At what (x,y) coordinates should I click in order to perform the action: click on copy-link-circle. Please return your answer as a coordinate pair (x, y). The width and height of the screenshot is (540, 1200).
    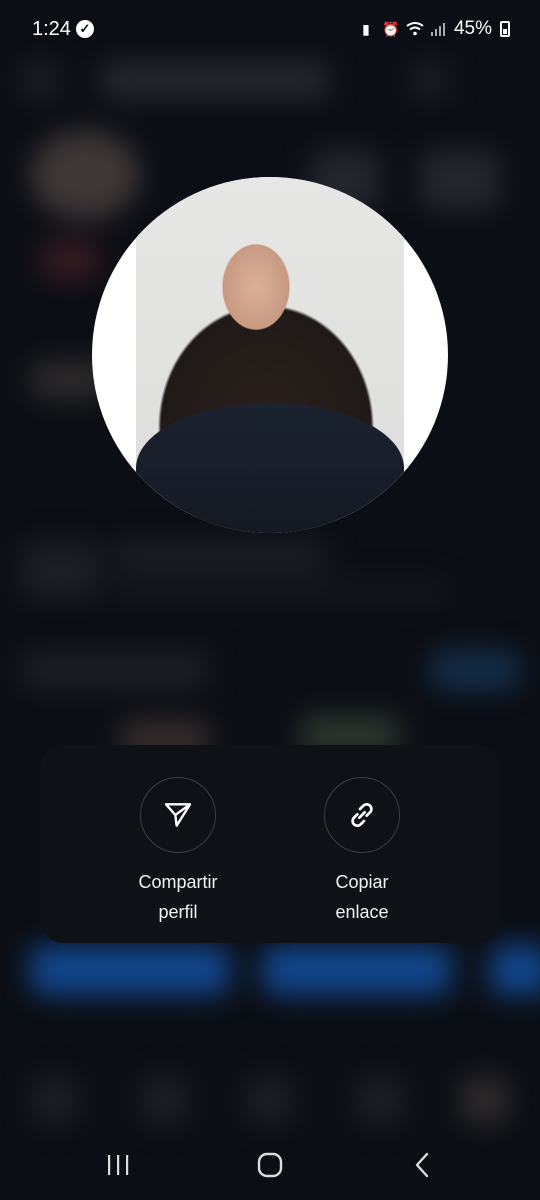
    Looking at the image, I should click on (362, 815).